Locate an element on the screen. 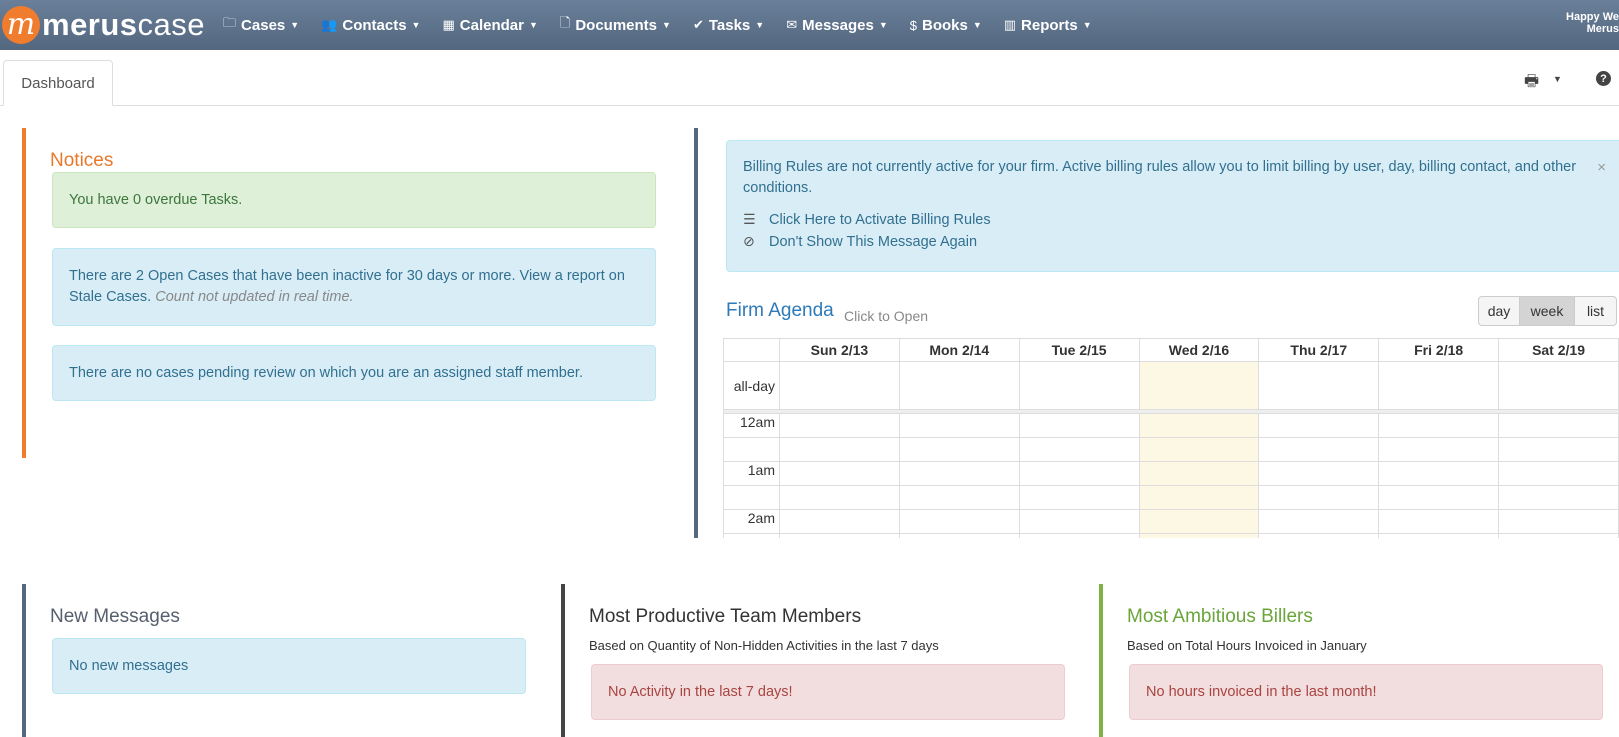 The image size is (1619, 737). nav-contacts: 👥 Contacts ▼ is located at coordinates (370, 25).